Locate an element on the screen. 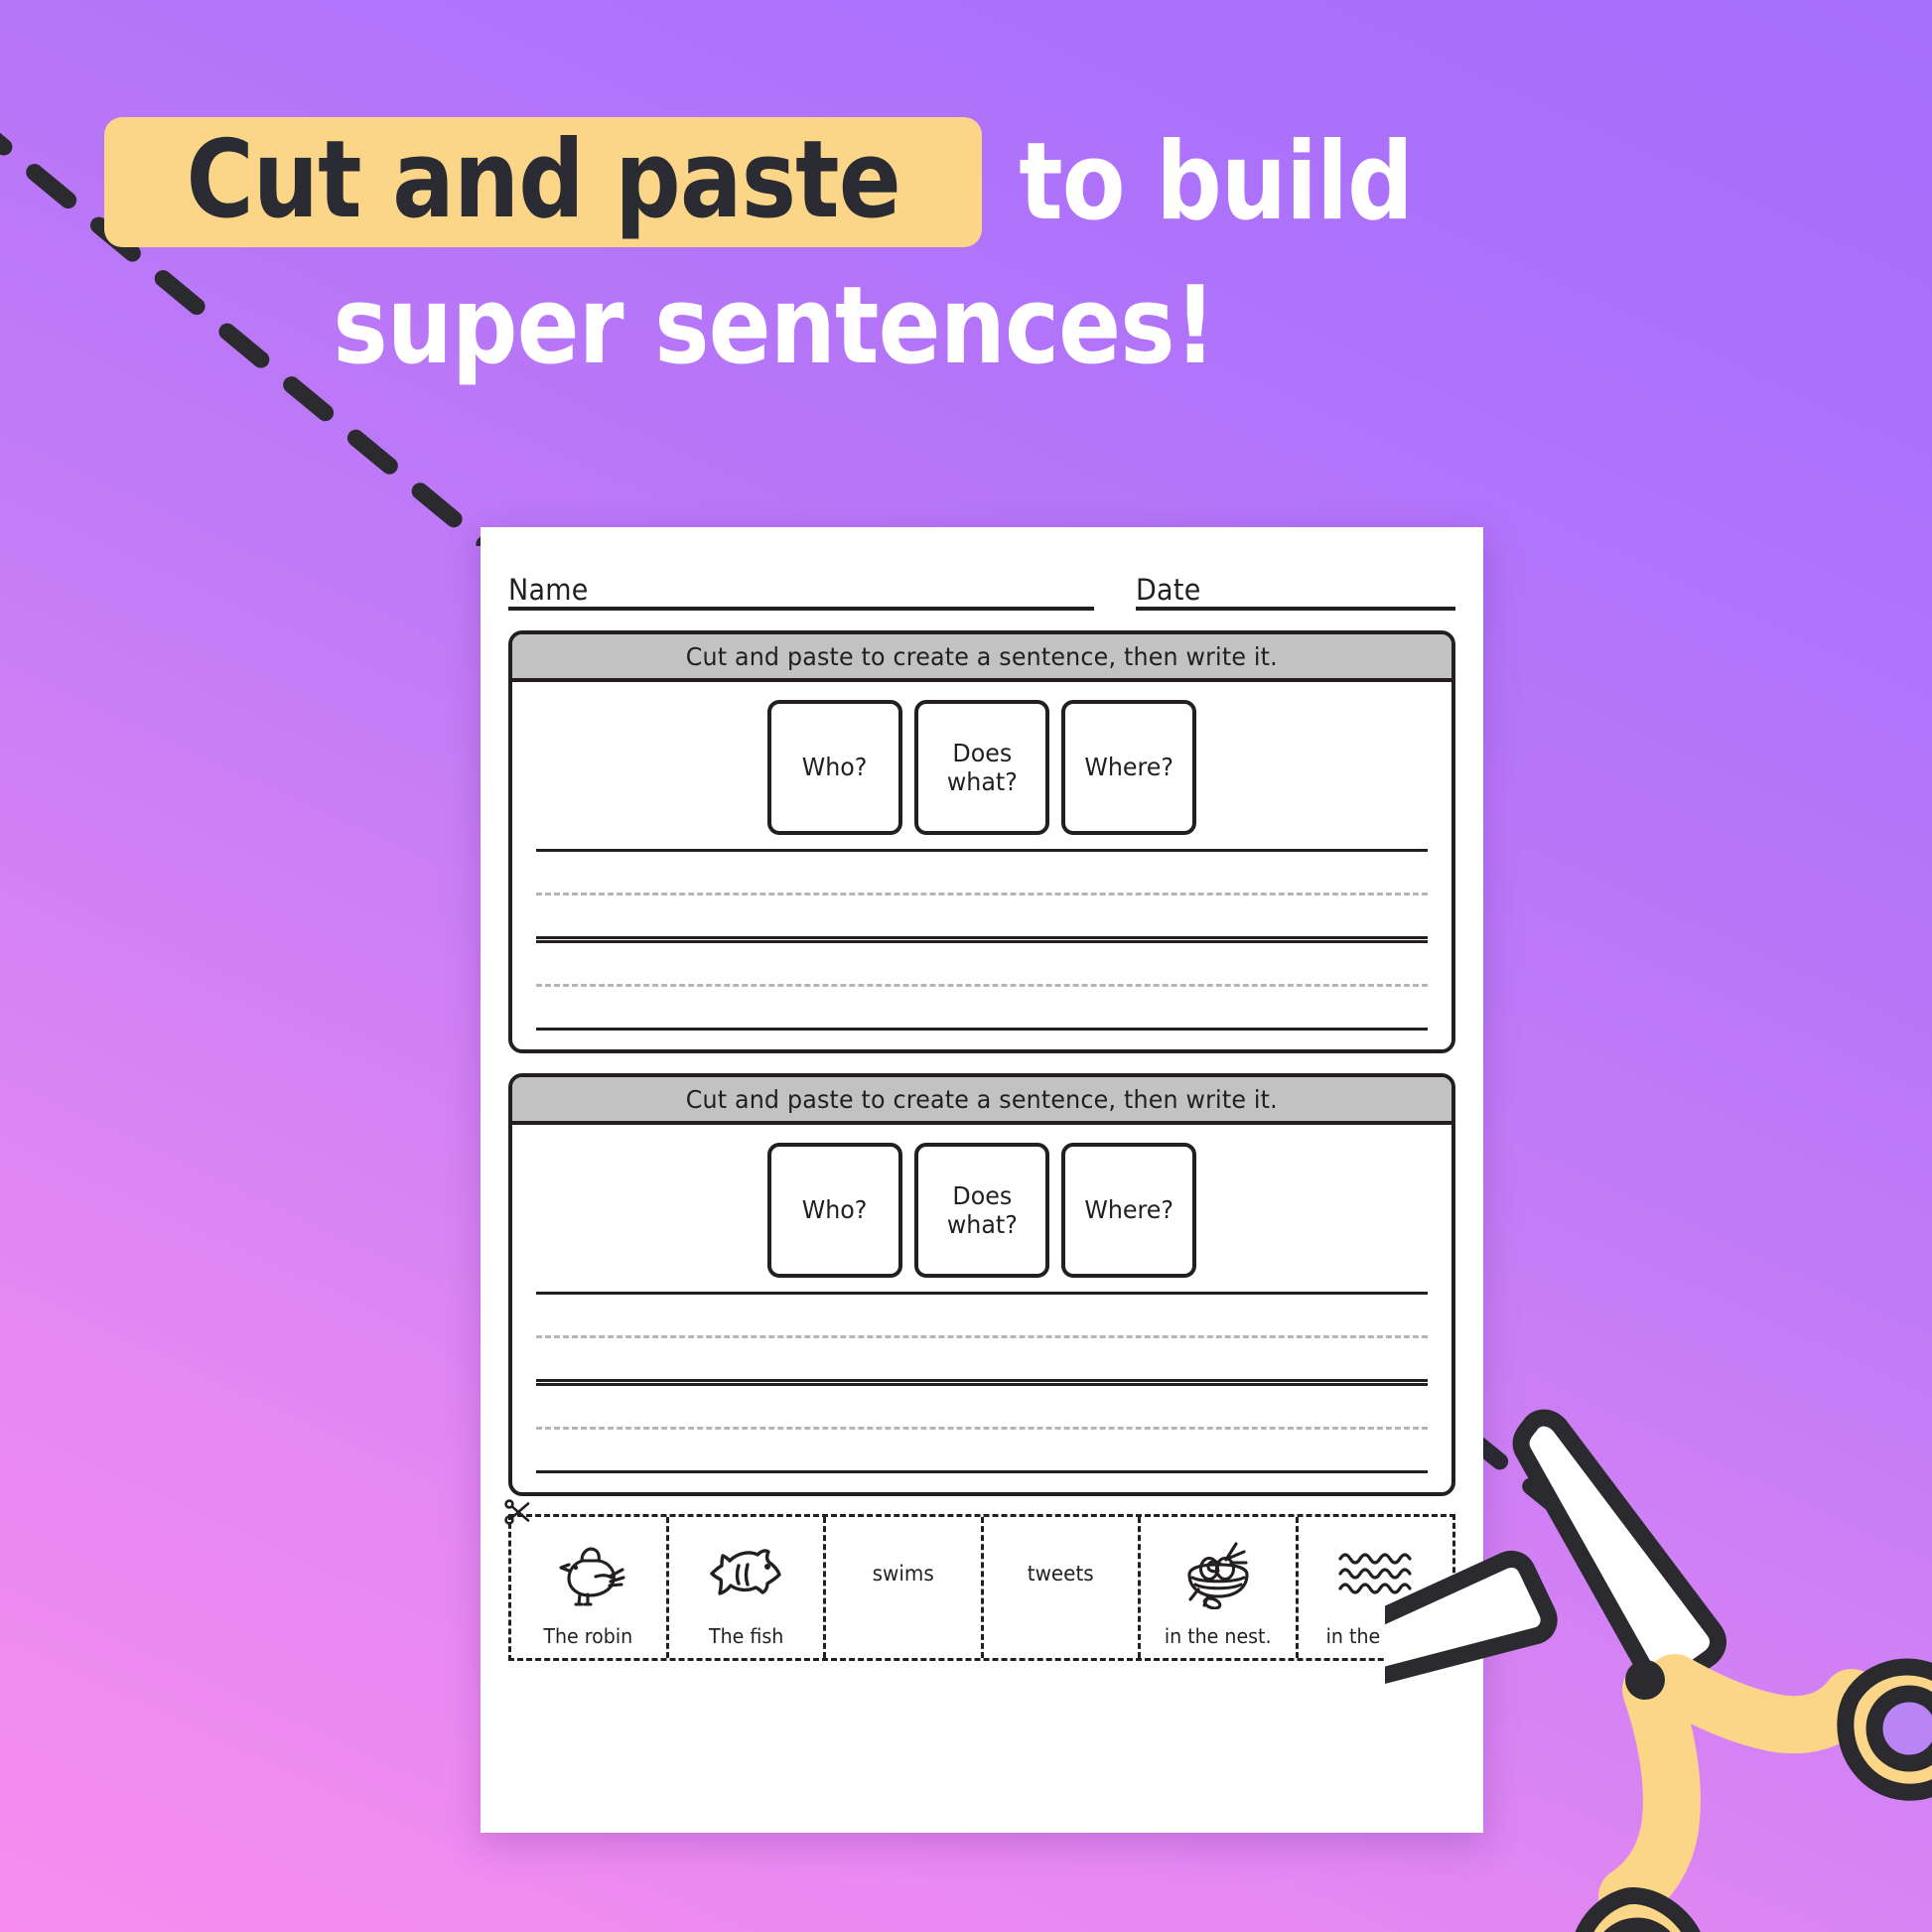  cut-cell-tweets-art: tweets is located at coordinates (1061, 1573).